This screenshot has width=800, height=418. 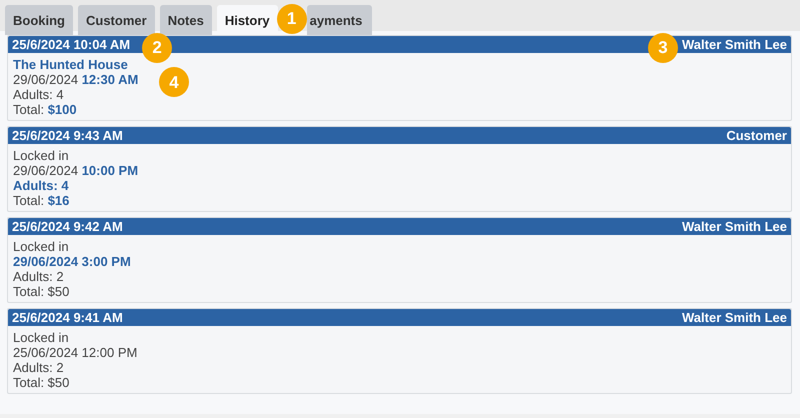 I want to click on tab: Booking, so click(x=39, y=20).